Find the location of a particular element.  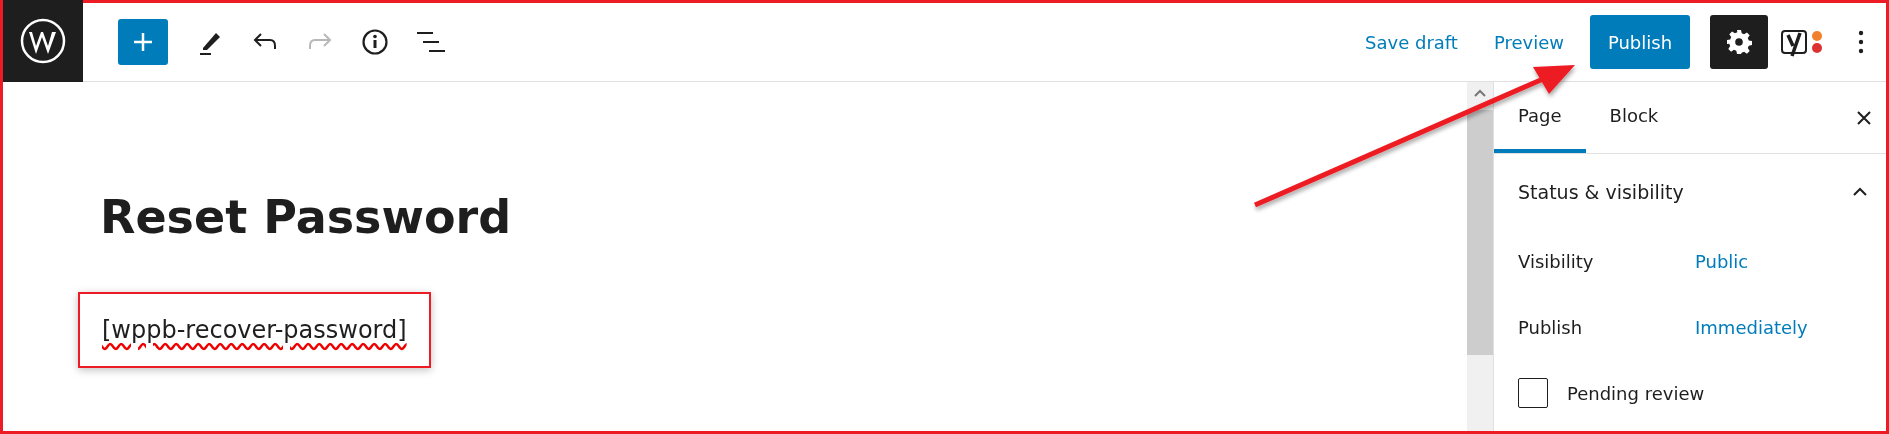

list-outline-icon is located at coordinates (430, 42).